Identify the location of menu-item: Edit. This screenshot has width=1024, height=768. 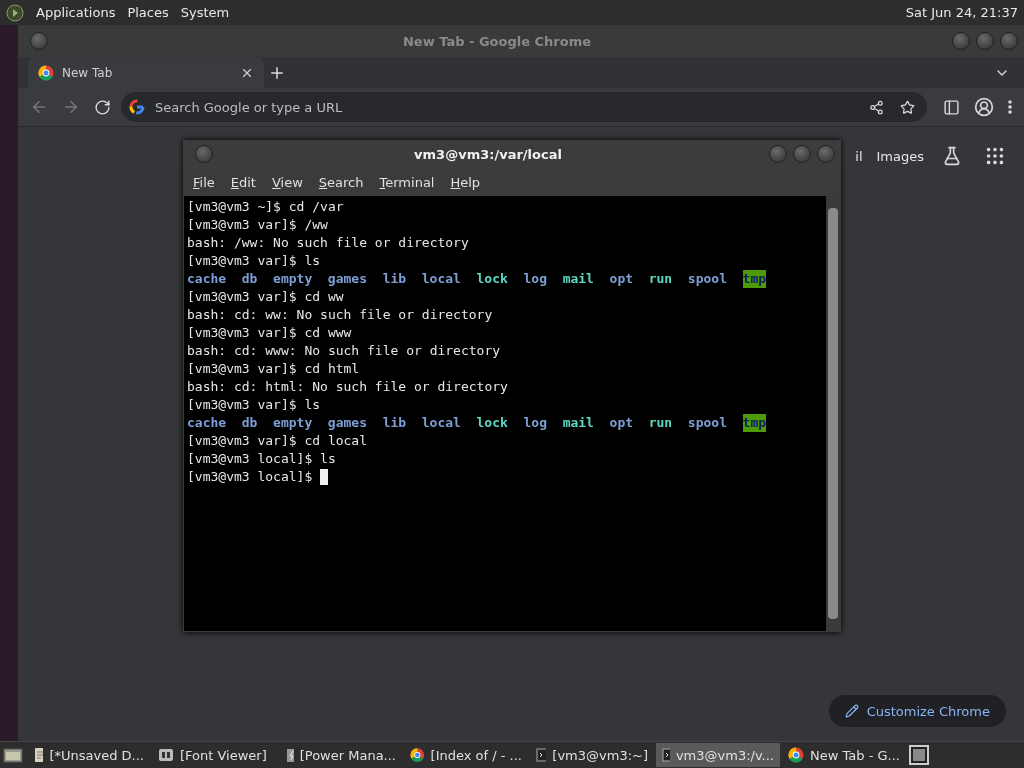
(243, 182).